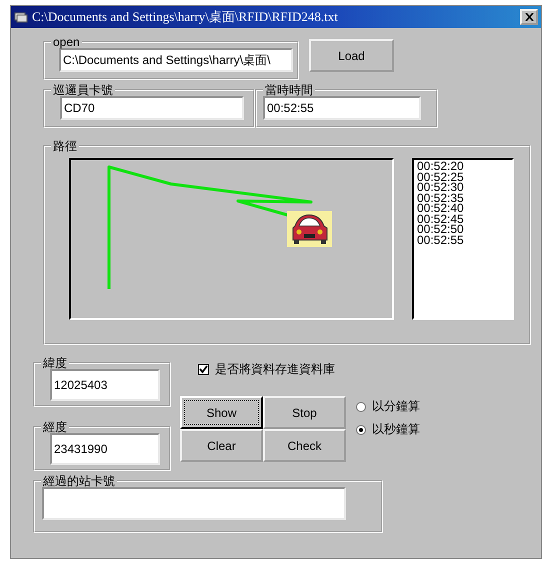 The width and height of the screenshot is (544, 566). Describe the element at coordinates (309, 229) in the screenshot. I see `car-icon` at that location.